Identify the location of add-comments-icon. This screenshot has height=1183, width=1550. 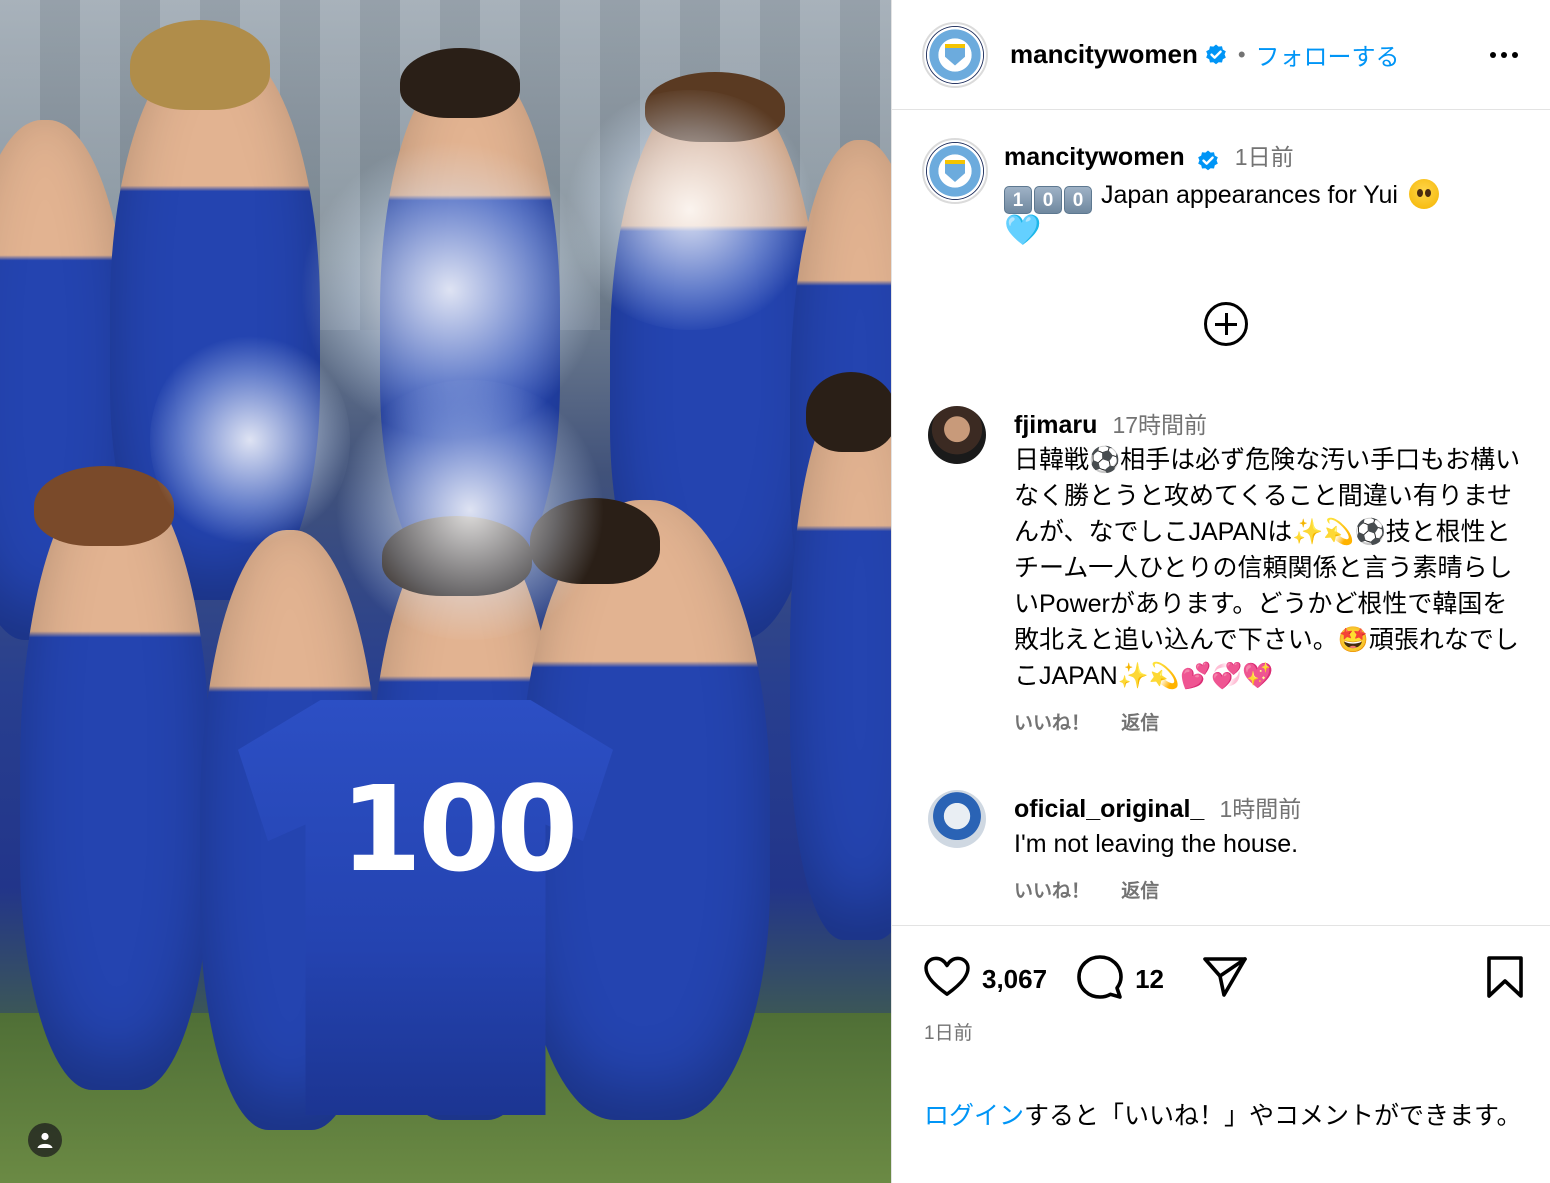
(1226, 324).